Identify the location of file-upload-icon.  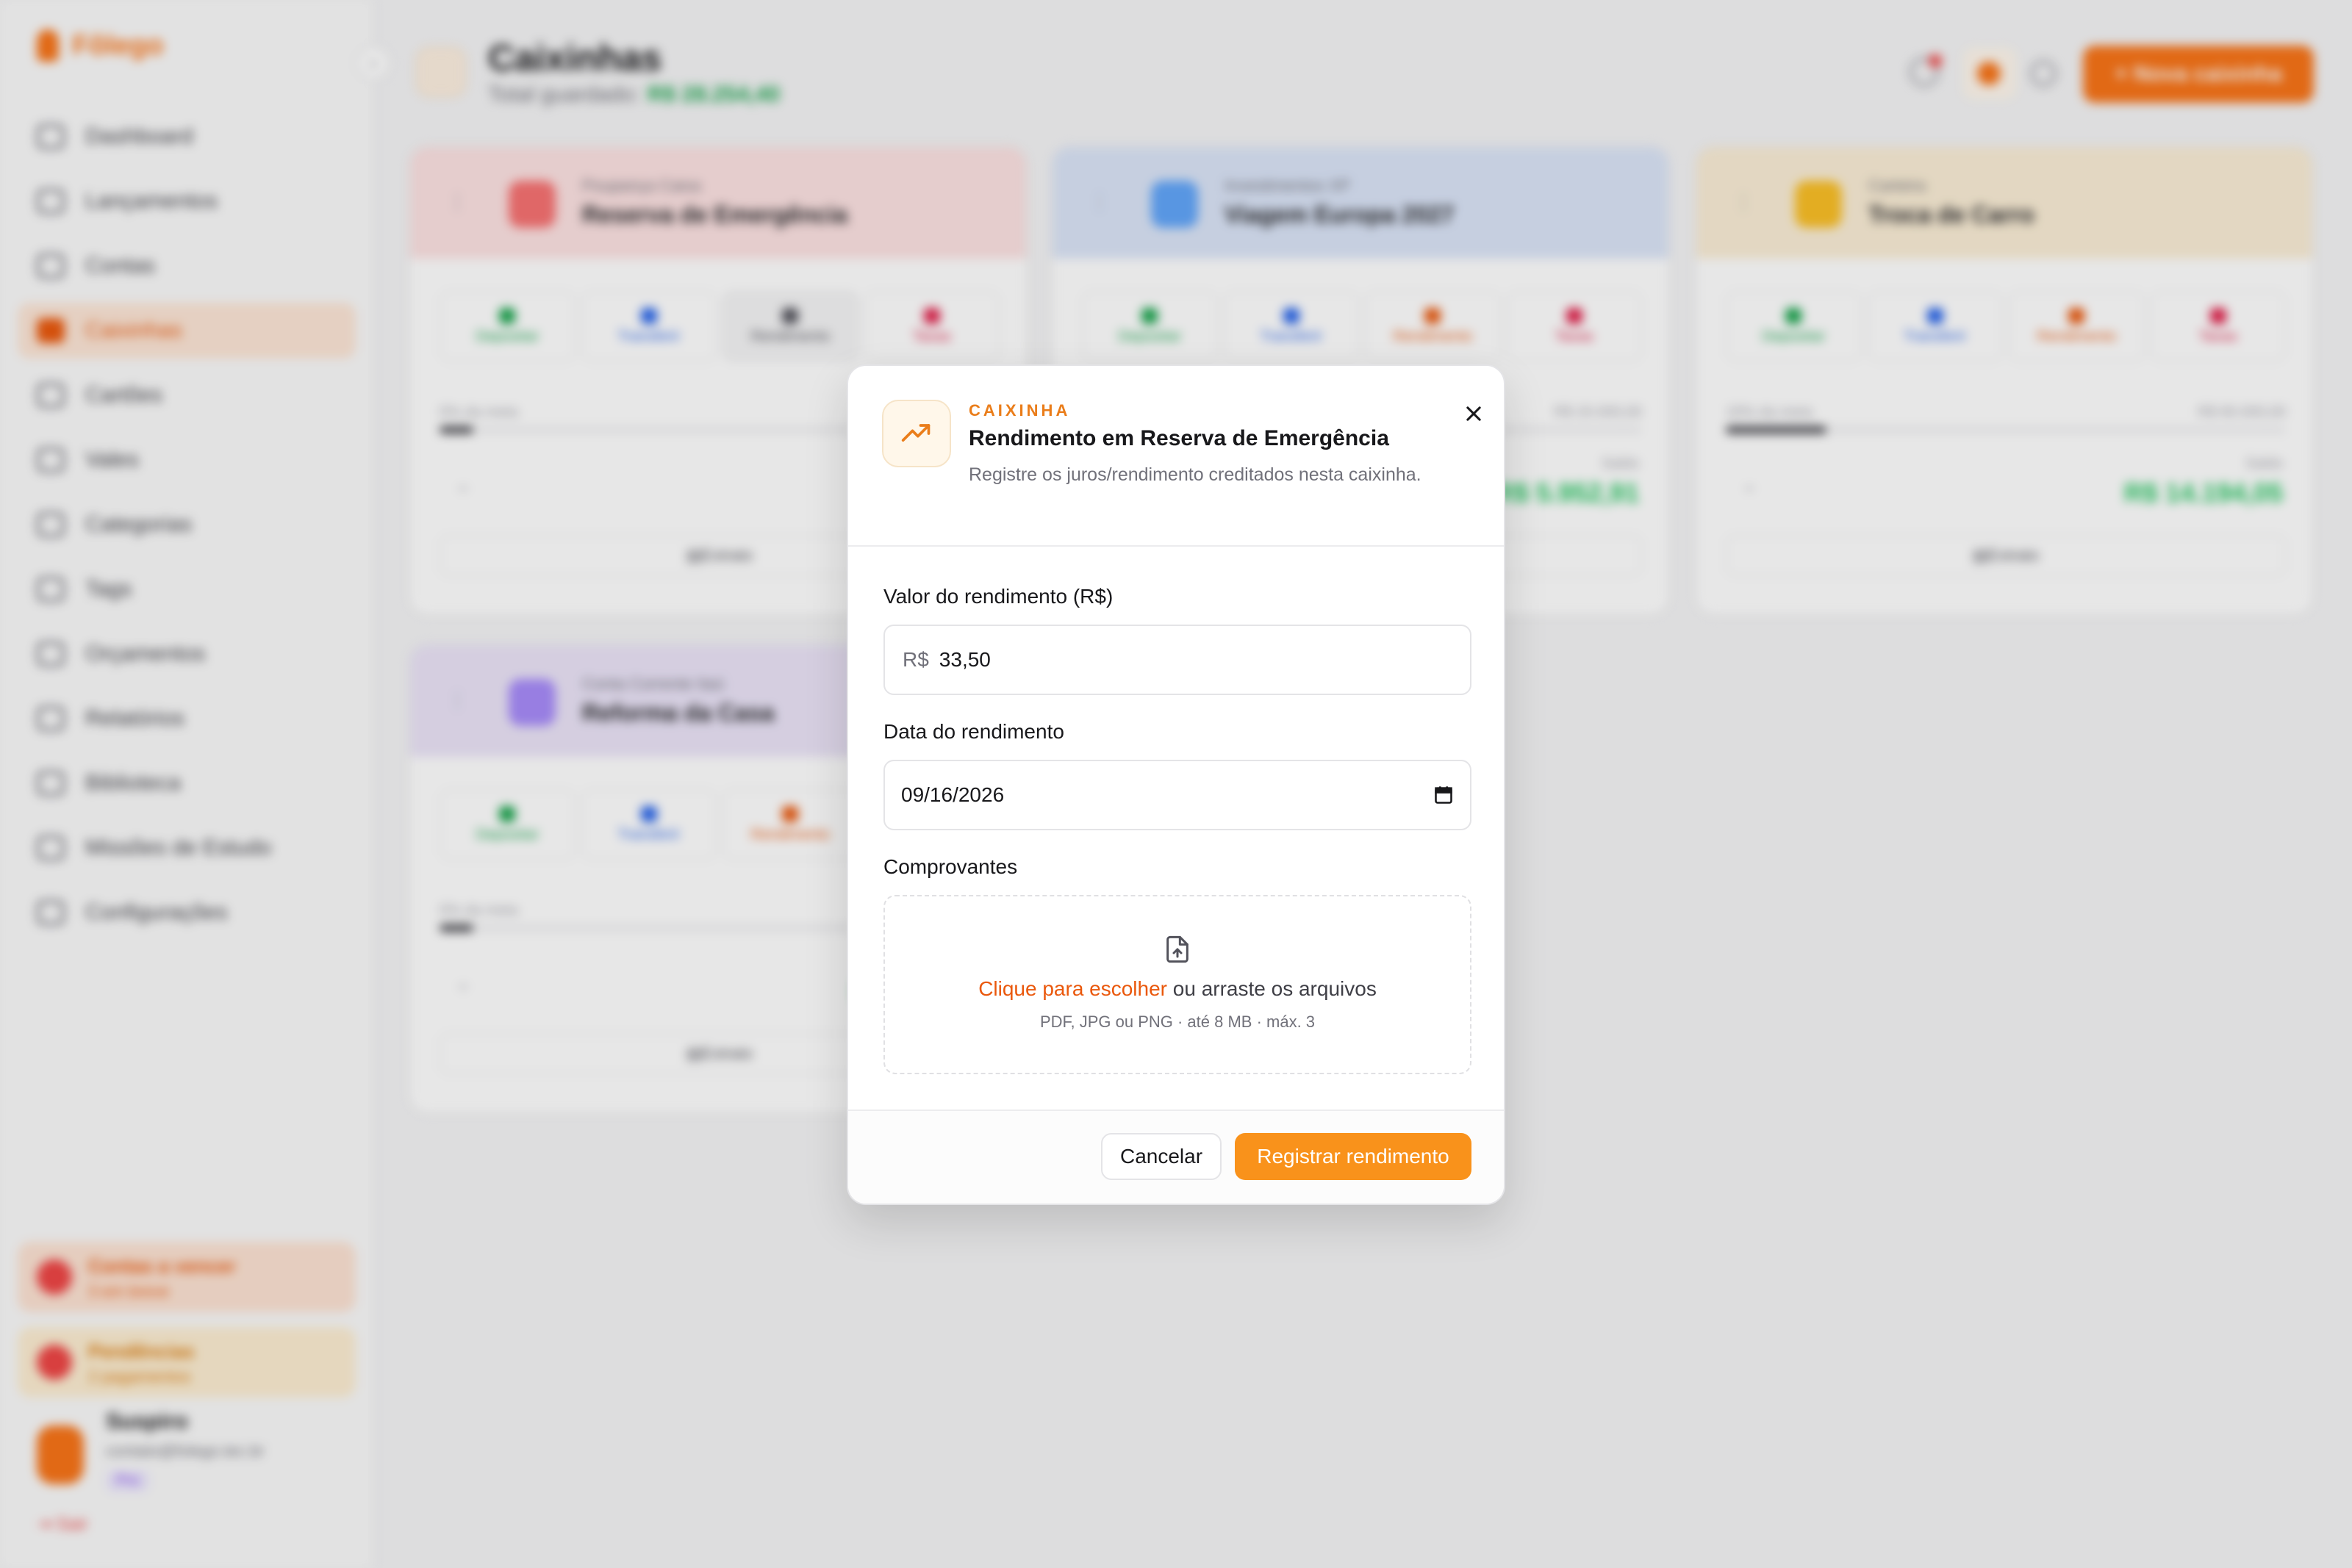
(1177, 949).